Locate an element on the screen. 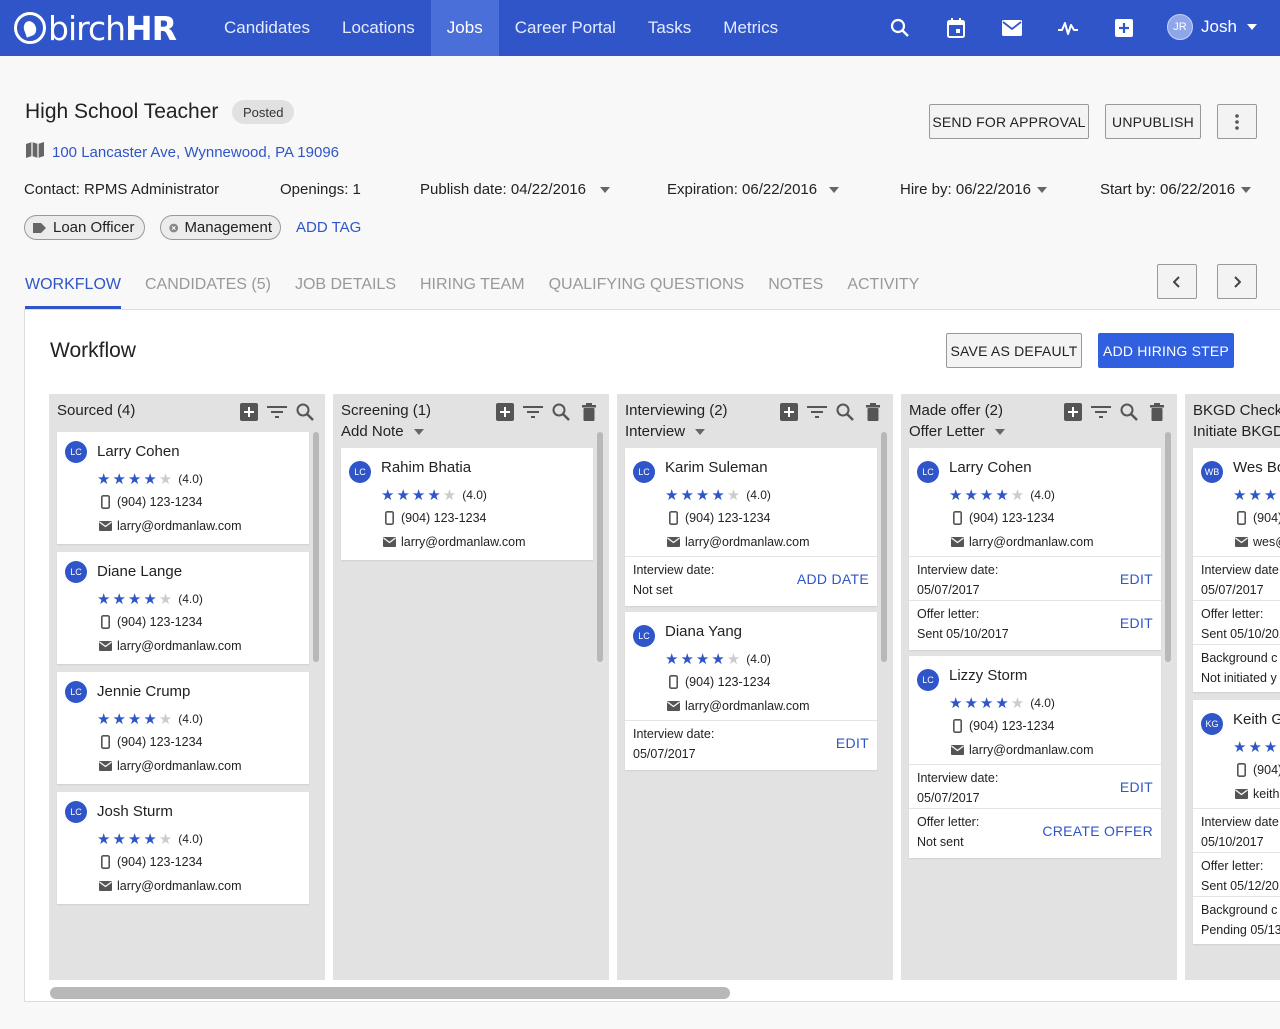 The height and width of the screenshot is (1029, 1280). nav-jobs: Jobs is located at coordinates (464, 28).